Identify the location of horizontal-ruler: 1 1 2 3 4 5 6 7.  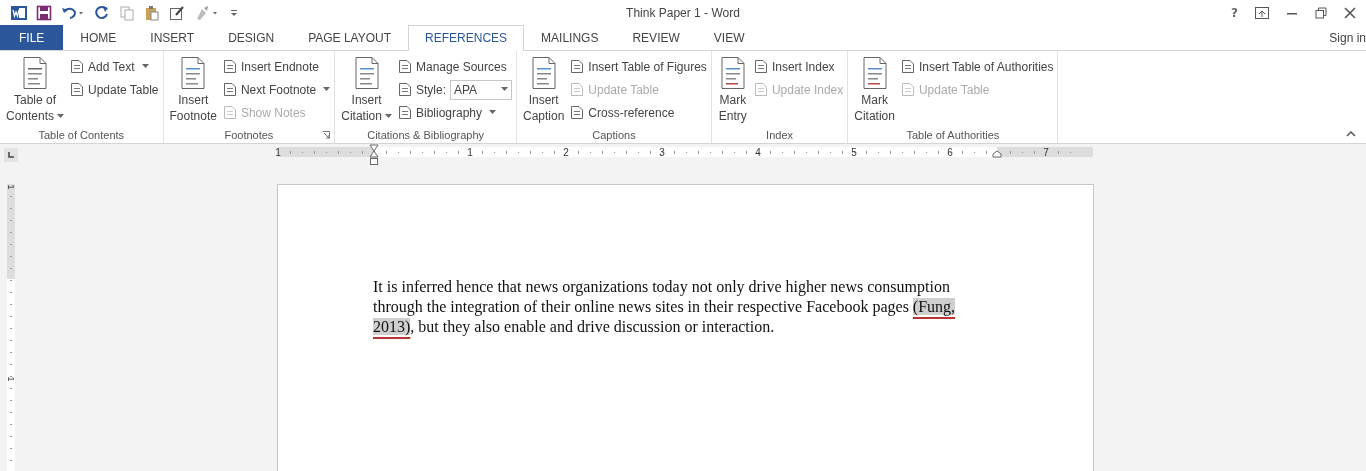
(685, 155).